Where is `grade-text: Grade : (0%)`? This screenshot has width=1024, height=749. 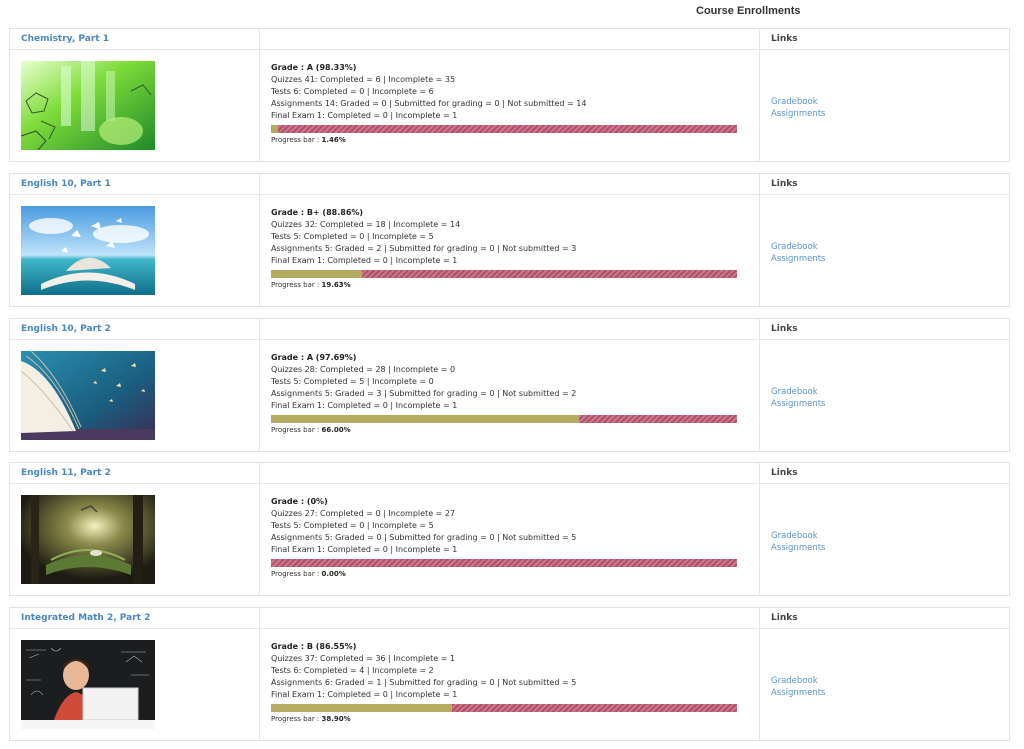
grade-text: Grade : (0%) is located at coordinates (299, 501).